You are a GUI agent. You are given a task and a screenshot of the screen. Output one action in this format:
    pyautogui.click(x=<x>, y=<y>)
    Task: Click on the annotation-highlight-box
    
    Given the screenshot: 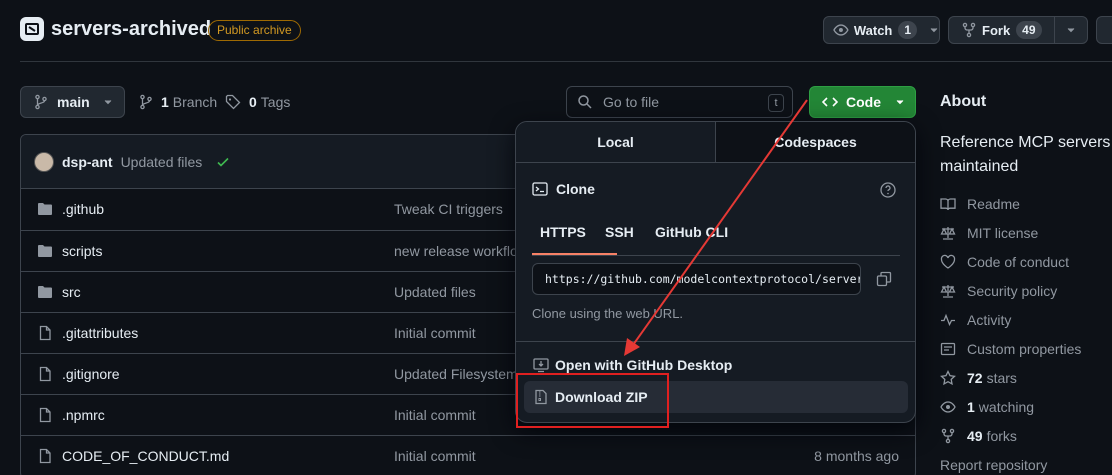 What is the action you would take?
    pyautogui.click(x=592, y=400)
    